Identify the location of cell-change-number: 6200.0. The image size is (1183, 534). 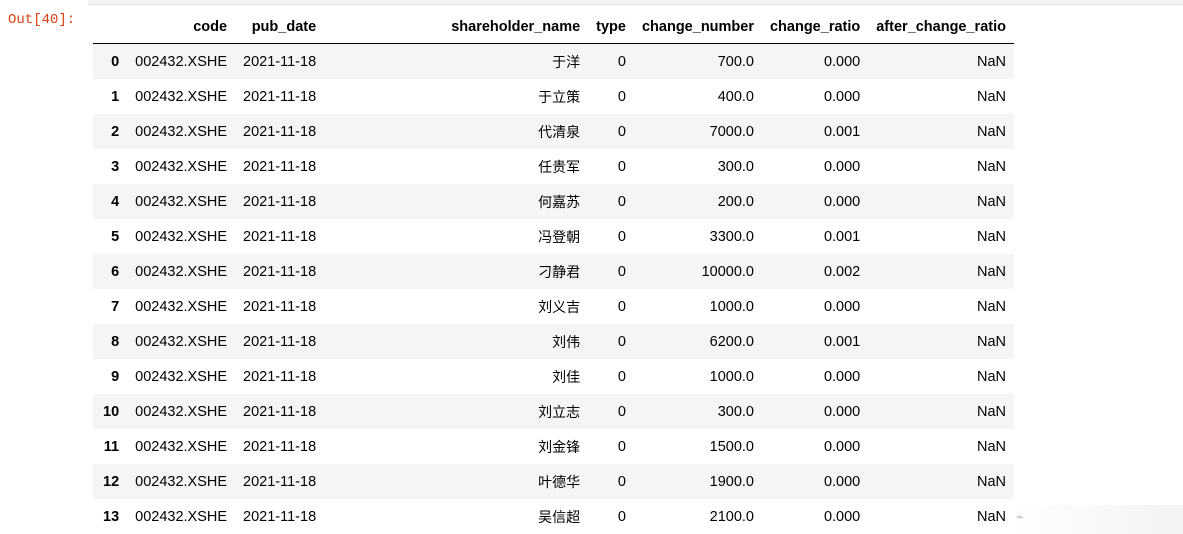
(731, 341).